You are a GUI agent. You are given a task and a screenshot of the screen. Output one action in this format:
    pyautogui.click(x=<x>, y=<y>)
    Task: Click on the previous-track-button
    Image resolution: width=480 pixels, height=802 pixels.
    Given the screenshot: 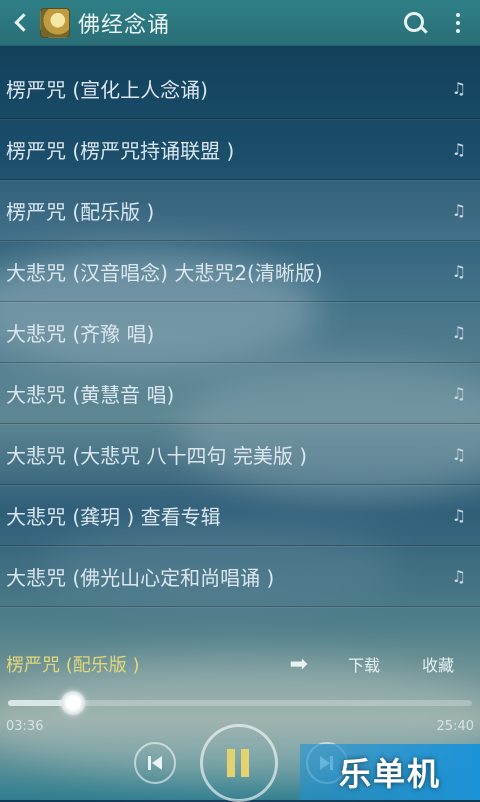 What is the action you would take?
    pyautogui.click(x=155, y=763)
    